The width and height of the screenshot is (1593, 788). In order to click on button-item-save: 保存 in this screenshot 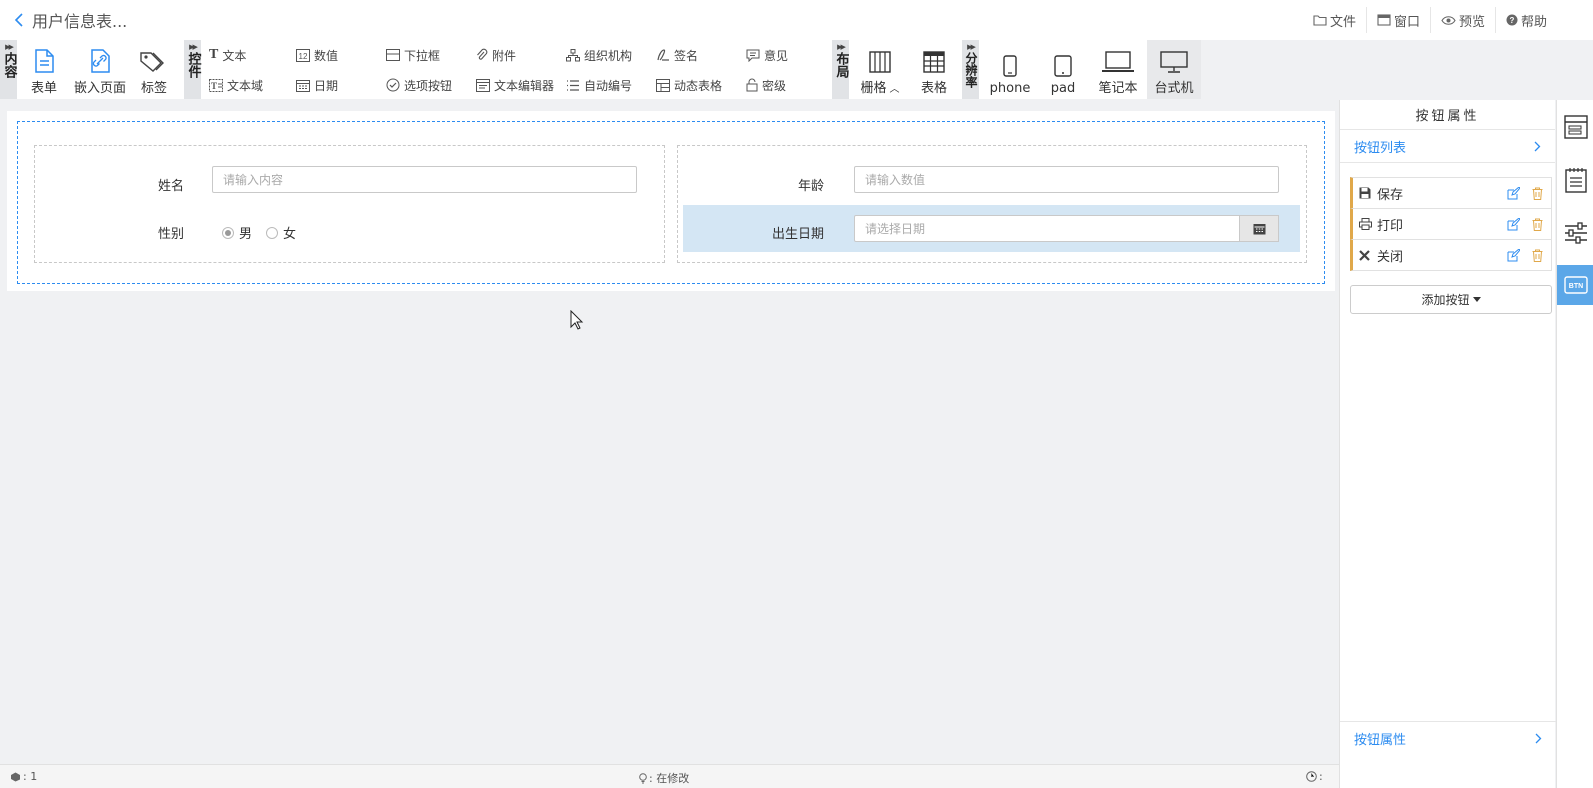, I will do `click(1451, 193)`.